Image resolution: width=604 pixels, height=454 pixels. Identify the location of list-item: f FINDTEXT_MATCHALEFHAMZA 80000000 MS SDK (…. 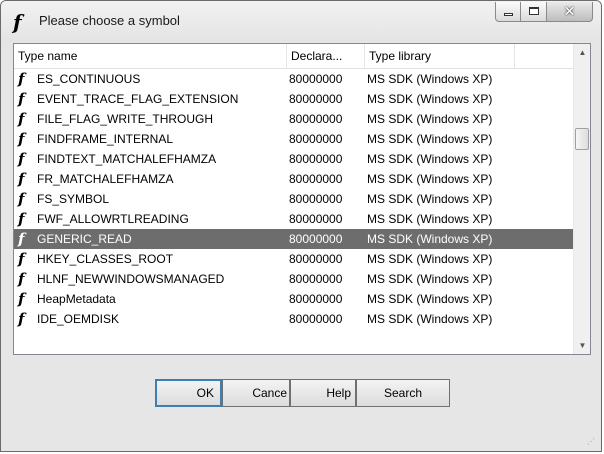
(294, 159).